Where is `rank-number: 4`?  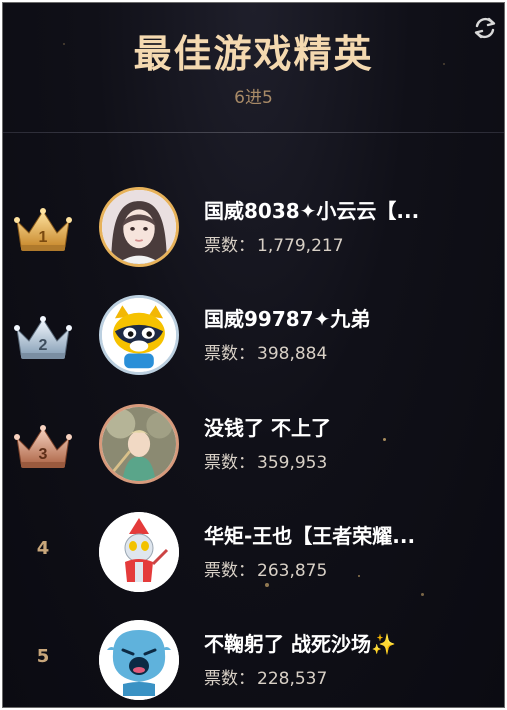 rank-number: 4 is located at coordinates (43, 548).